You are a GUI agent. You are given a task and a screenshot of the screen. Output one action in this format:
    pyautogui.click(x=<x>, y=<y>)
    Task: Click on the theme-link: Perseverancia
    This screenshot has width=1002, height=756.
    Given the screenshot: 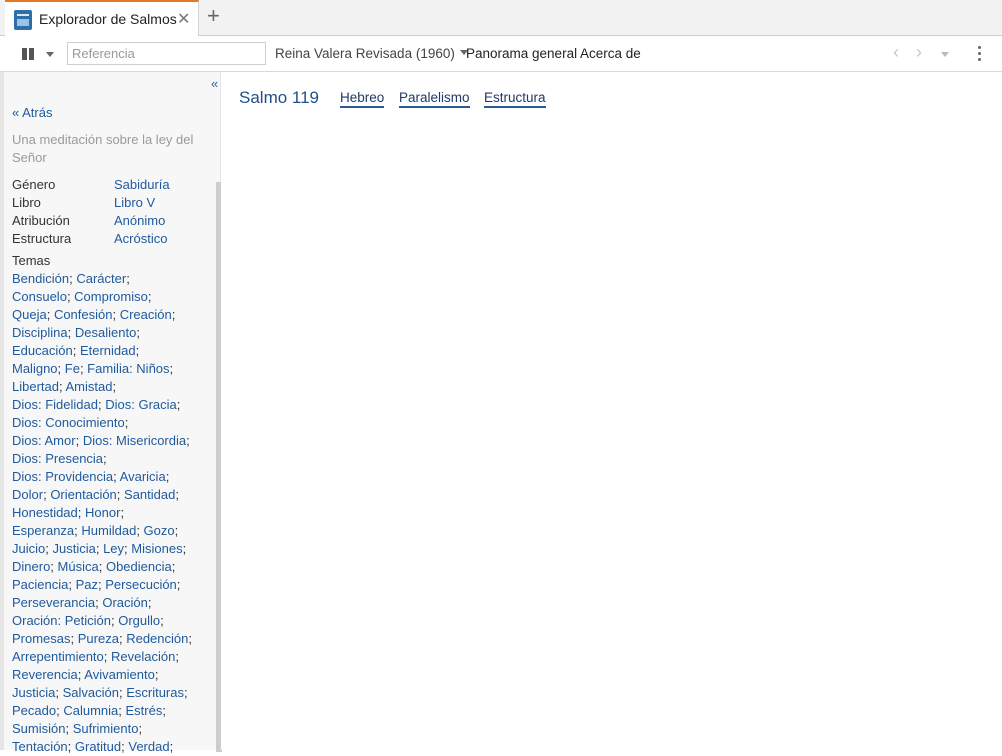 What is the action you would take?
    pyautogui.click(x=53, y=602)
    